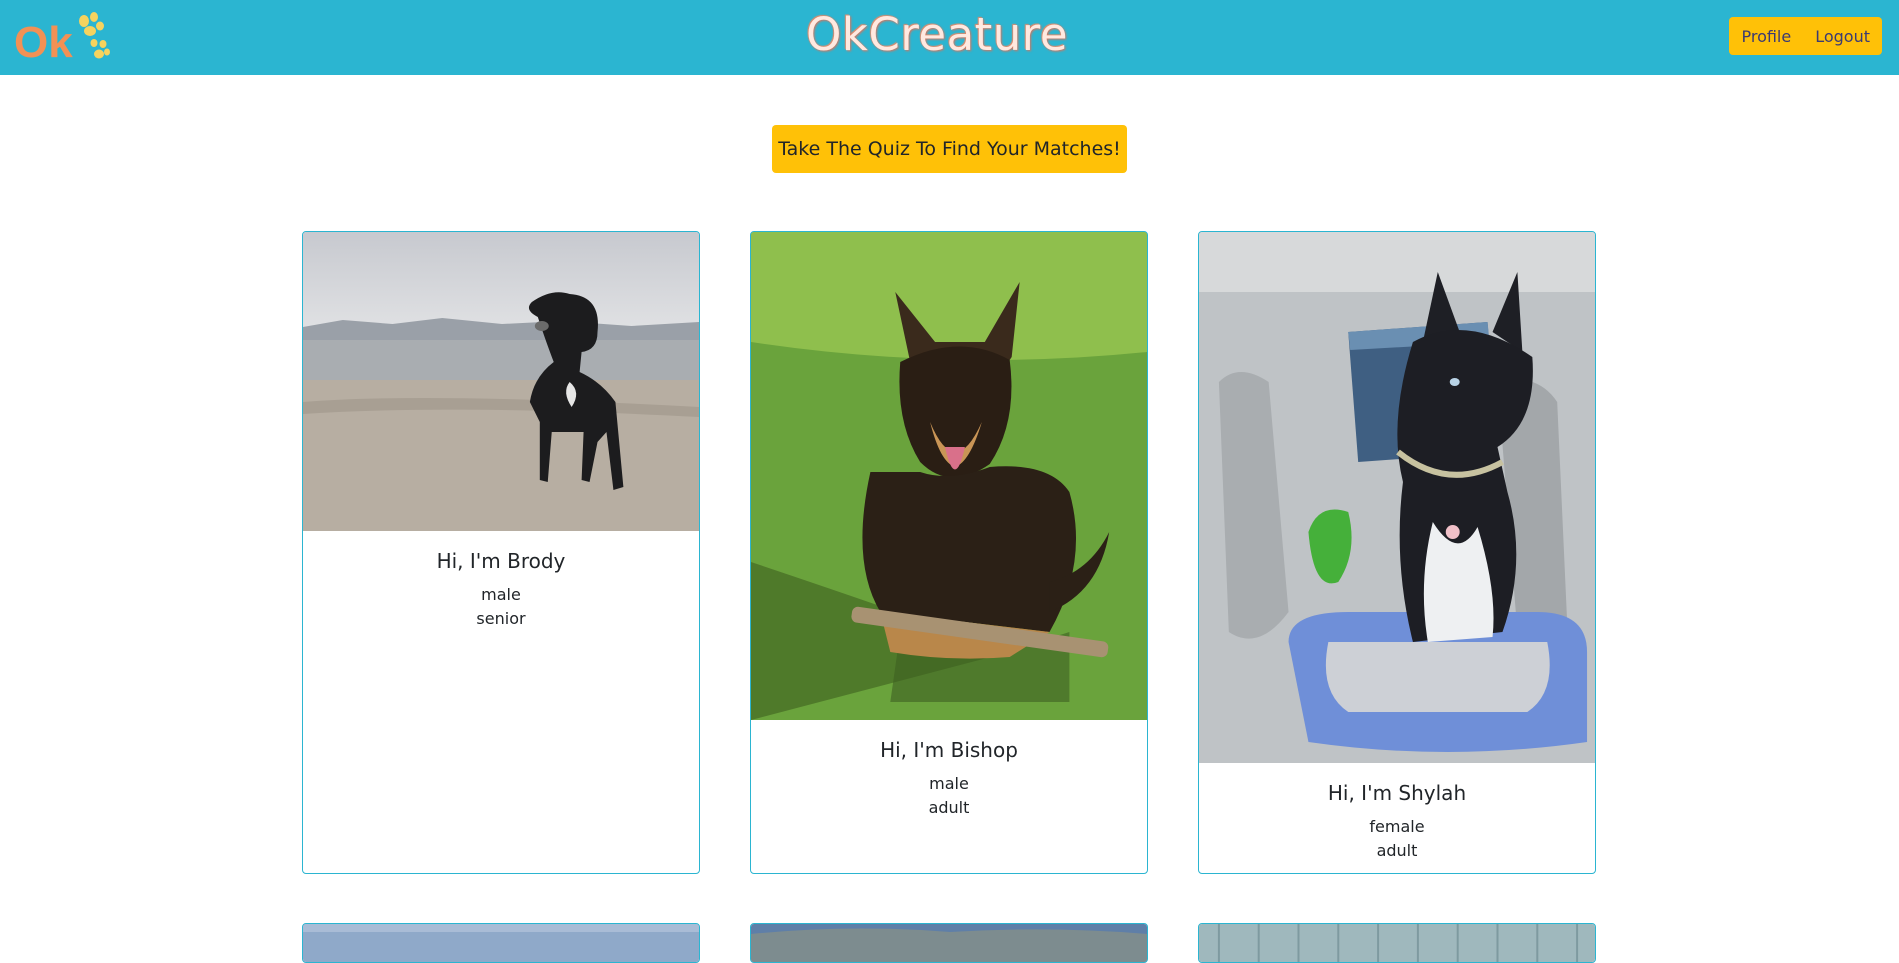 This screenshot has height=963, width=1899. I want to click on pet-age: senior, so click(501, 618).